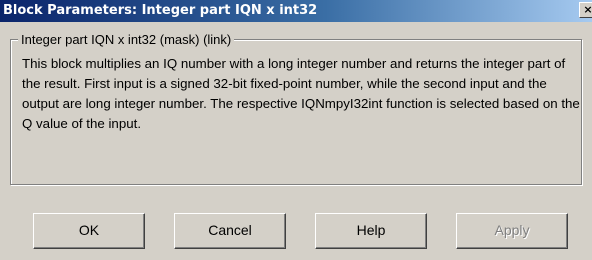 The image size is (592, 260). What do you see at coordinates (585, 10) in the screenshot?
I see `close-icon: ×` at bounding box center [585, 10].